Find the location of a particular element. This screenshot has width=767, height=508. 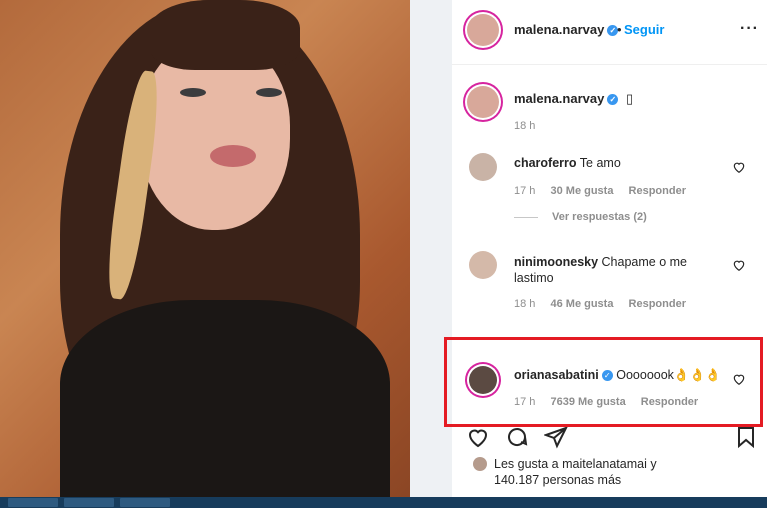

comment-line: charoferro Te amo is located at coordinates (567, 163).